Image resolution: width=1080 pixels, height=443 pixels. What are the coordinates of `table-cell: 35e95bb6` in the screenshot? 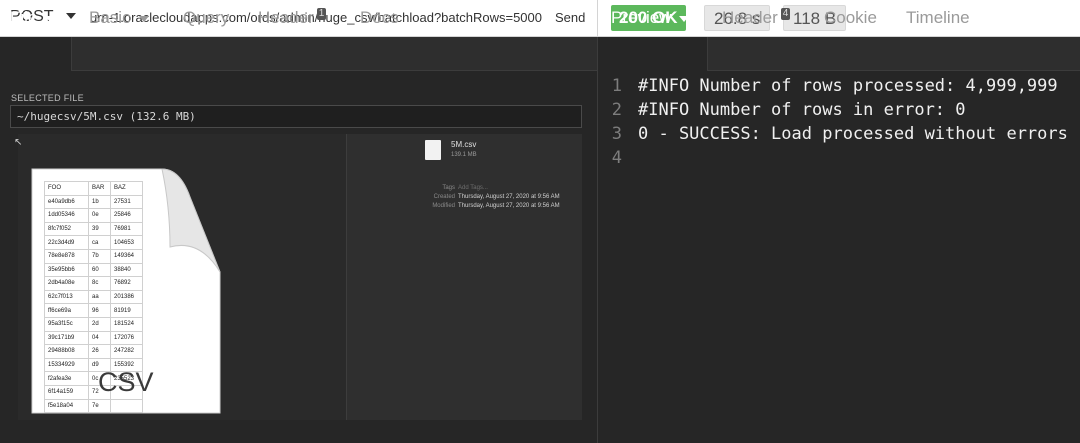 It's located at (66, 270).